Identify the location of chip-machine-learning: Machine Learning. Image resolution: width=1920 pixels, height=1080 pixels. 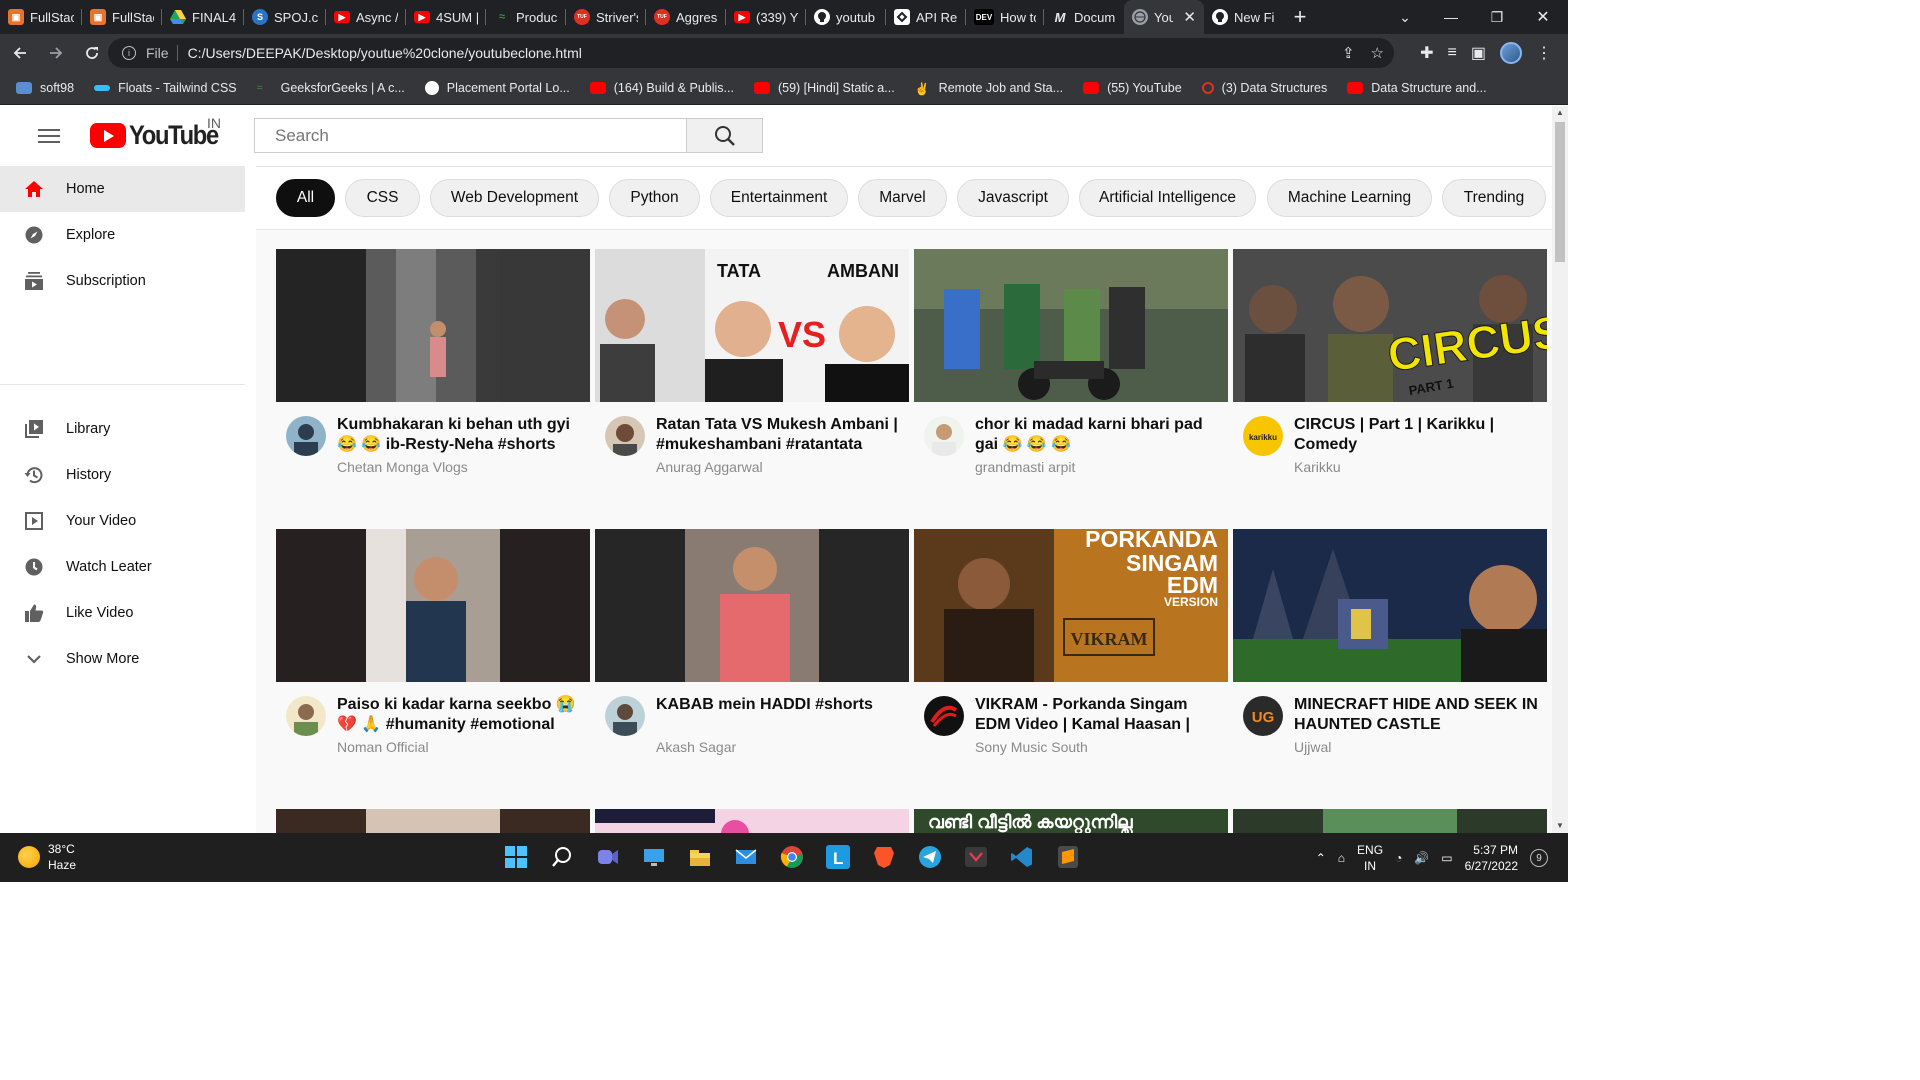
(1349, 198).